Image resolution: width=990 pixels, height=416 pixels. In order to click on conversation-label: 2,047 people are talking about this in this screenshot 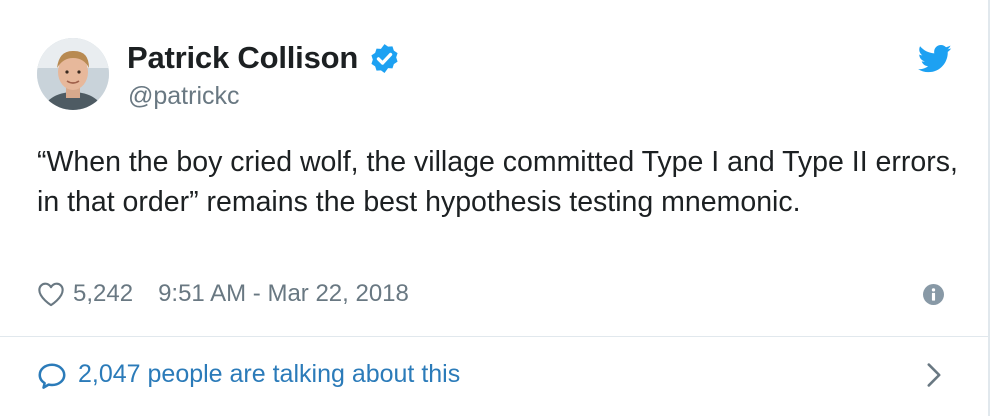, I will do `click(269, 374)`.